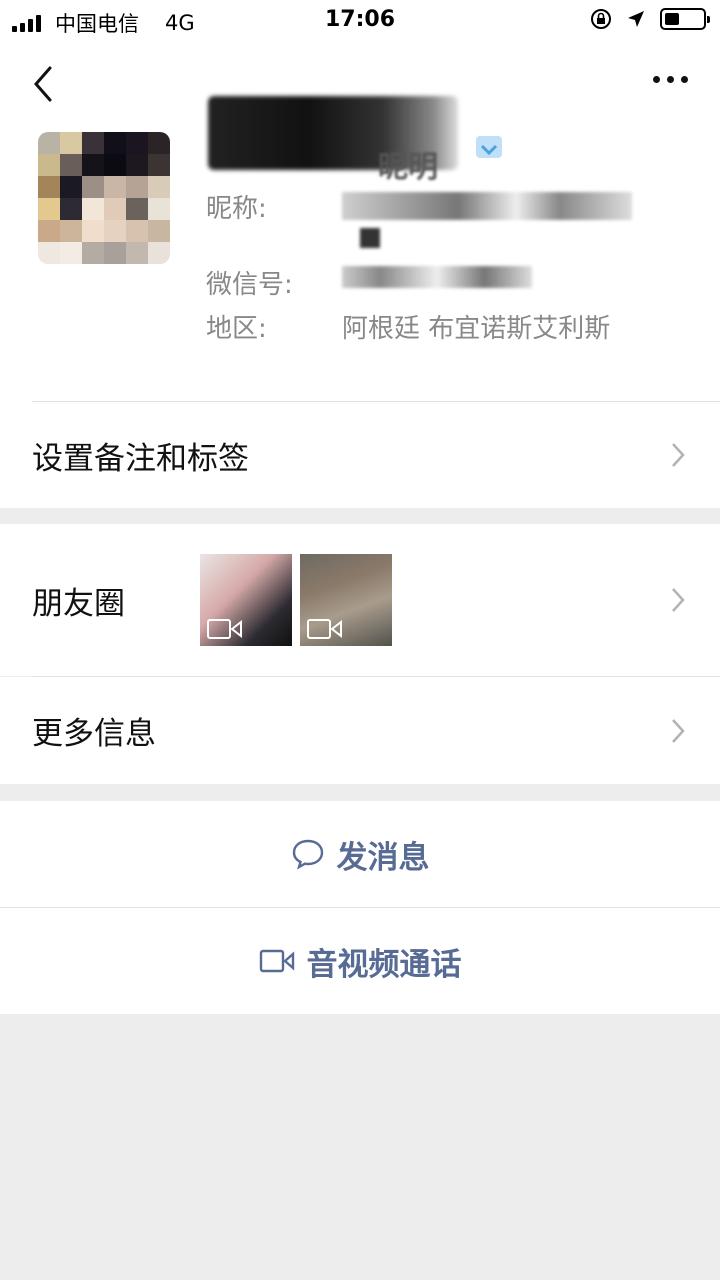 This screenshot has height=1280, width=720. I want to click on region-value: 阿根廷 布宜诺斯艾利斯, so click(476, 329).